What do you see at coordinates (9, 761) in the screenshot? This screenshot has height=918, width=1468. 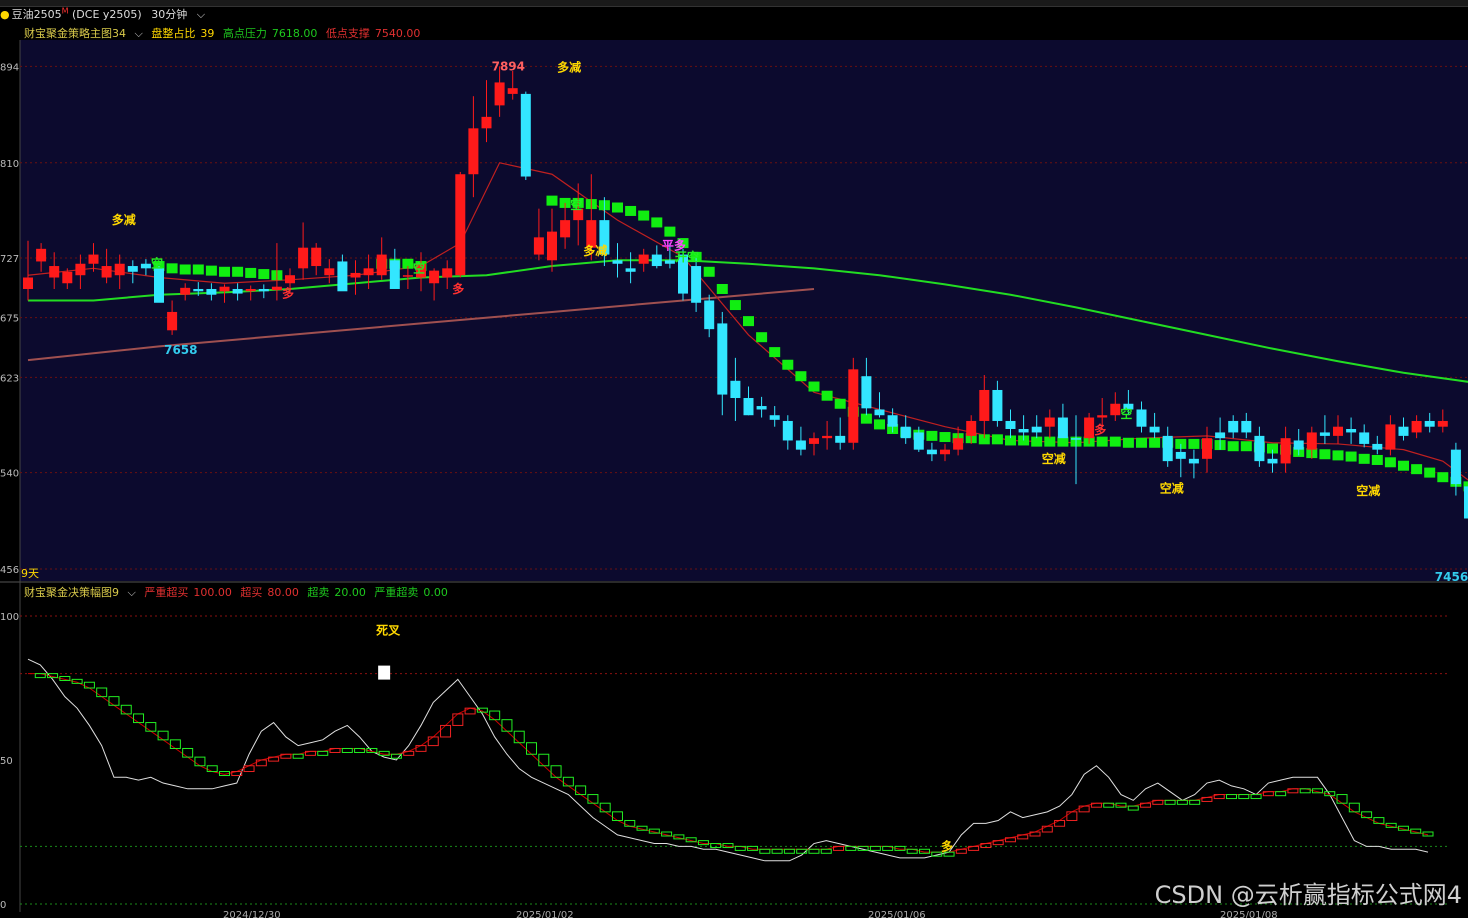 I see `sub-value-axis: 100 50 0` at bounding box center [9, 761].